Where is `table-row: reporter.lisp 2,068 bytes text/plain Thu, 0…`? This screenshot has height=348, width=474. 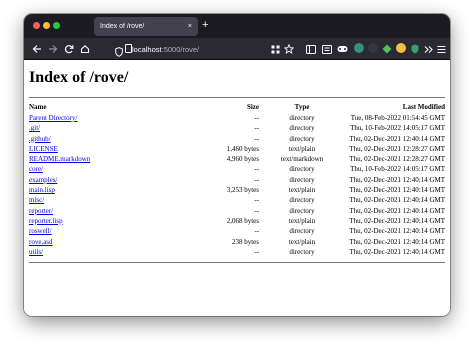
table-row: reporter.lisp 2,068 bytes text/plain Thu, 0… is located at coordinates (237, 221).